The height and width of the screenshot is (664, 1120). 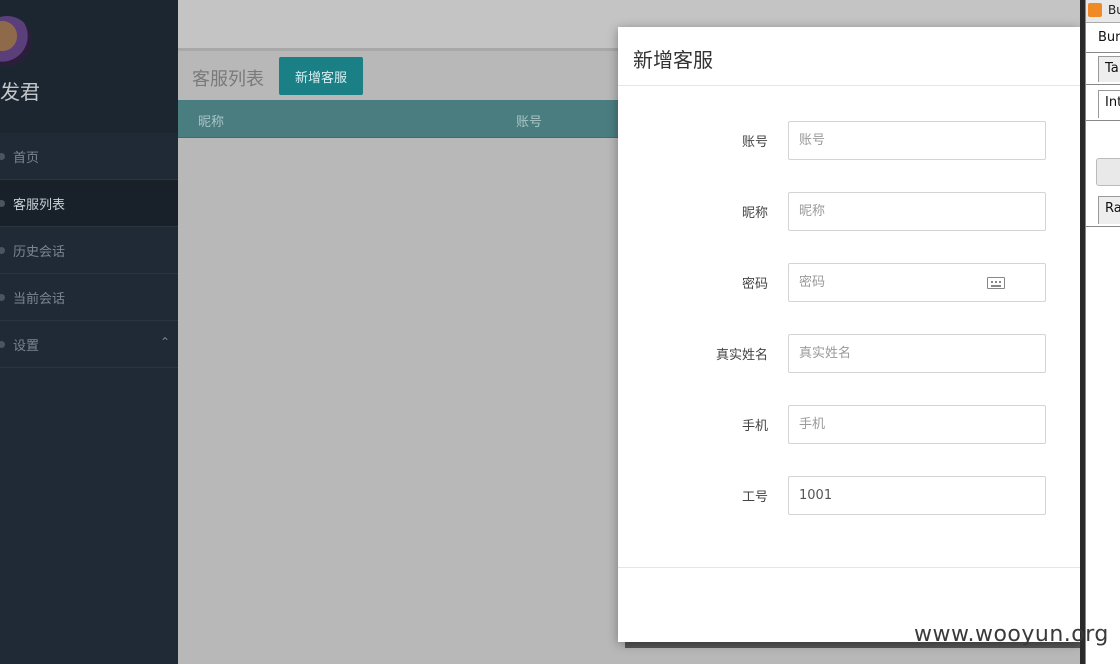 What do you see at coordinates (26, 346) in the screenshot?
I see `sidebar-item-label: 设置` at bounding box center [26, 346].